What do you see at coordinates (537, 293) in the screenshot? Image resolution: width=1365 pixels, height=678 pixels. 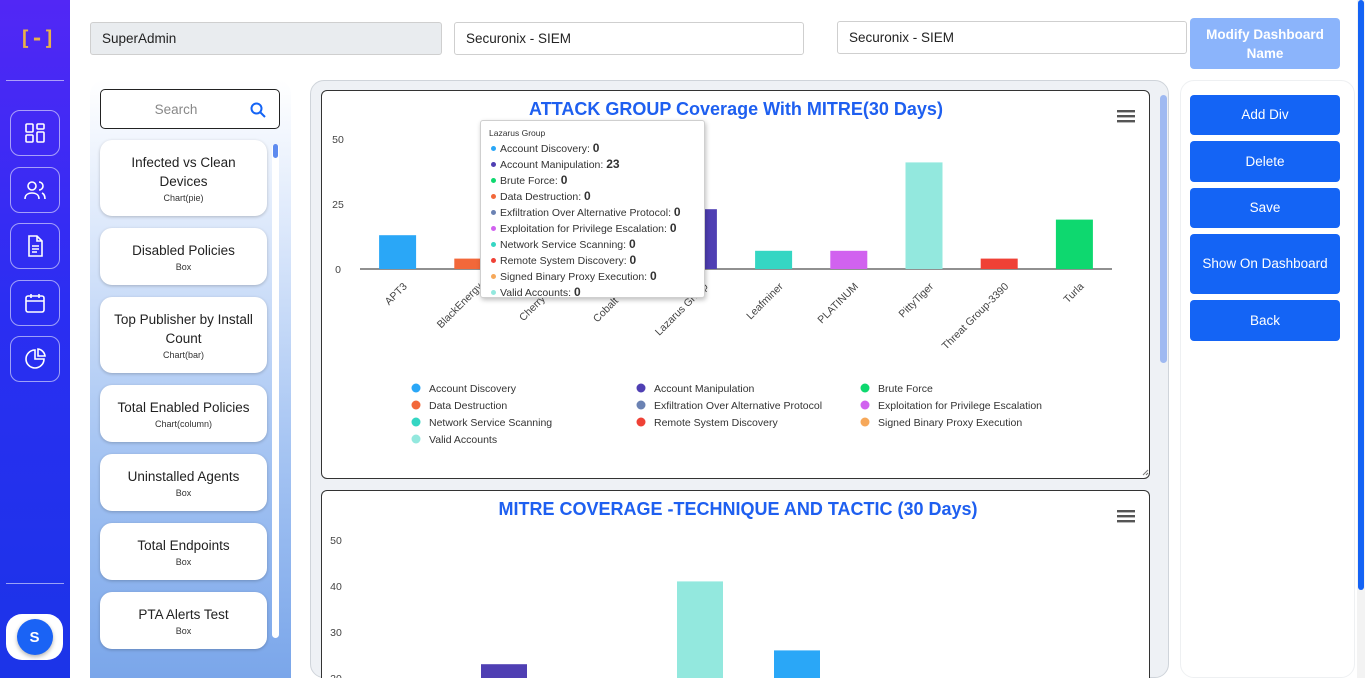 I see `tooltip-label: Valid Accounts:` at bounding box center [537, 293].